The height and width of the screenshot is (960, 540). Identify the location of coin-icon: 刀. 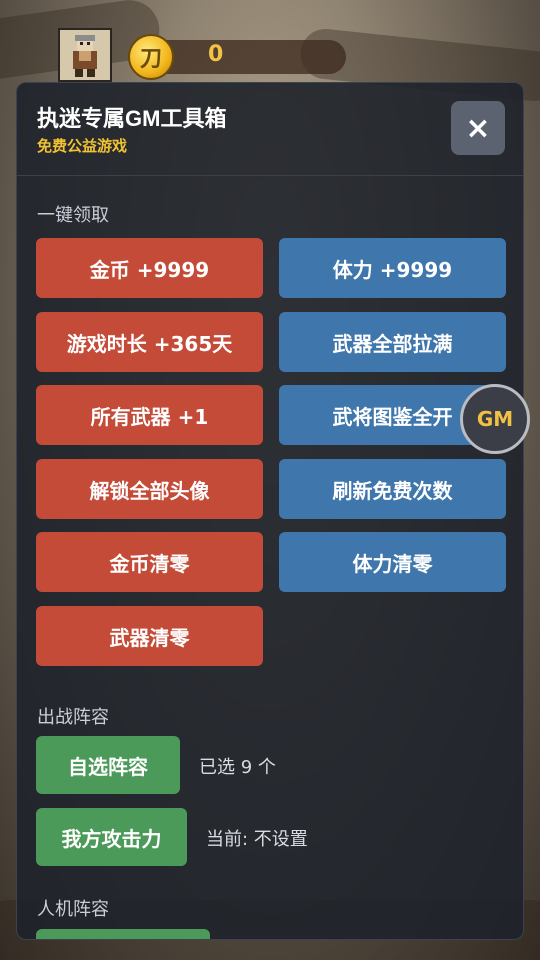
(151, 57).